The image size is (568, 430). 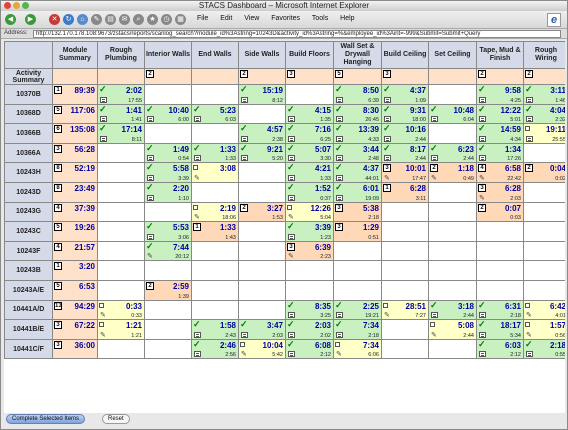 What do you see at coordinates (251, 18) in the screenshot?
I see `menu-view: View` at bounding box center [251, 18].